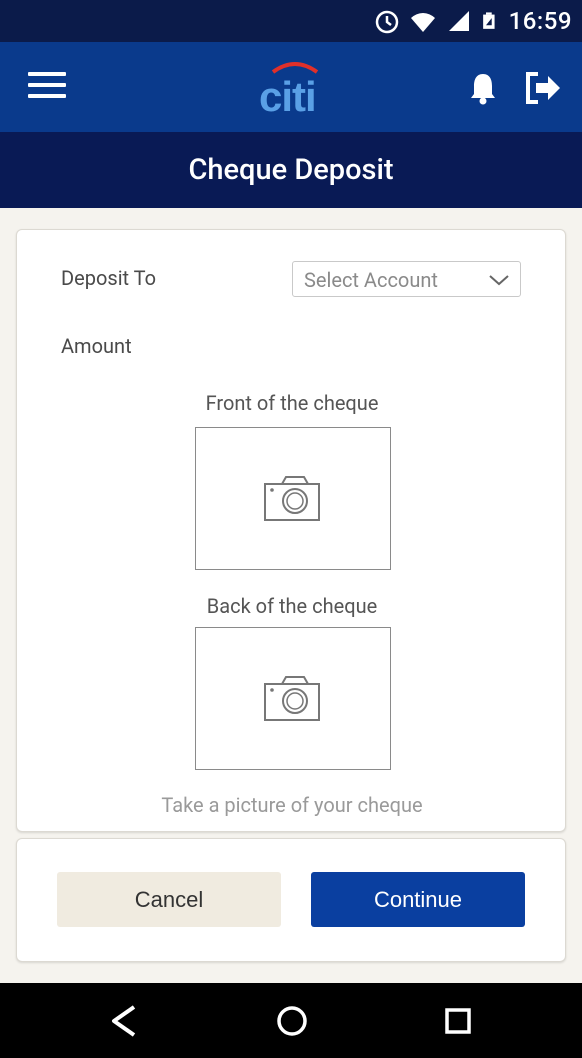  I want to click on status-time: 16:59, so click(540, 21).